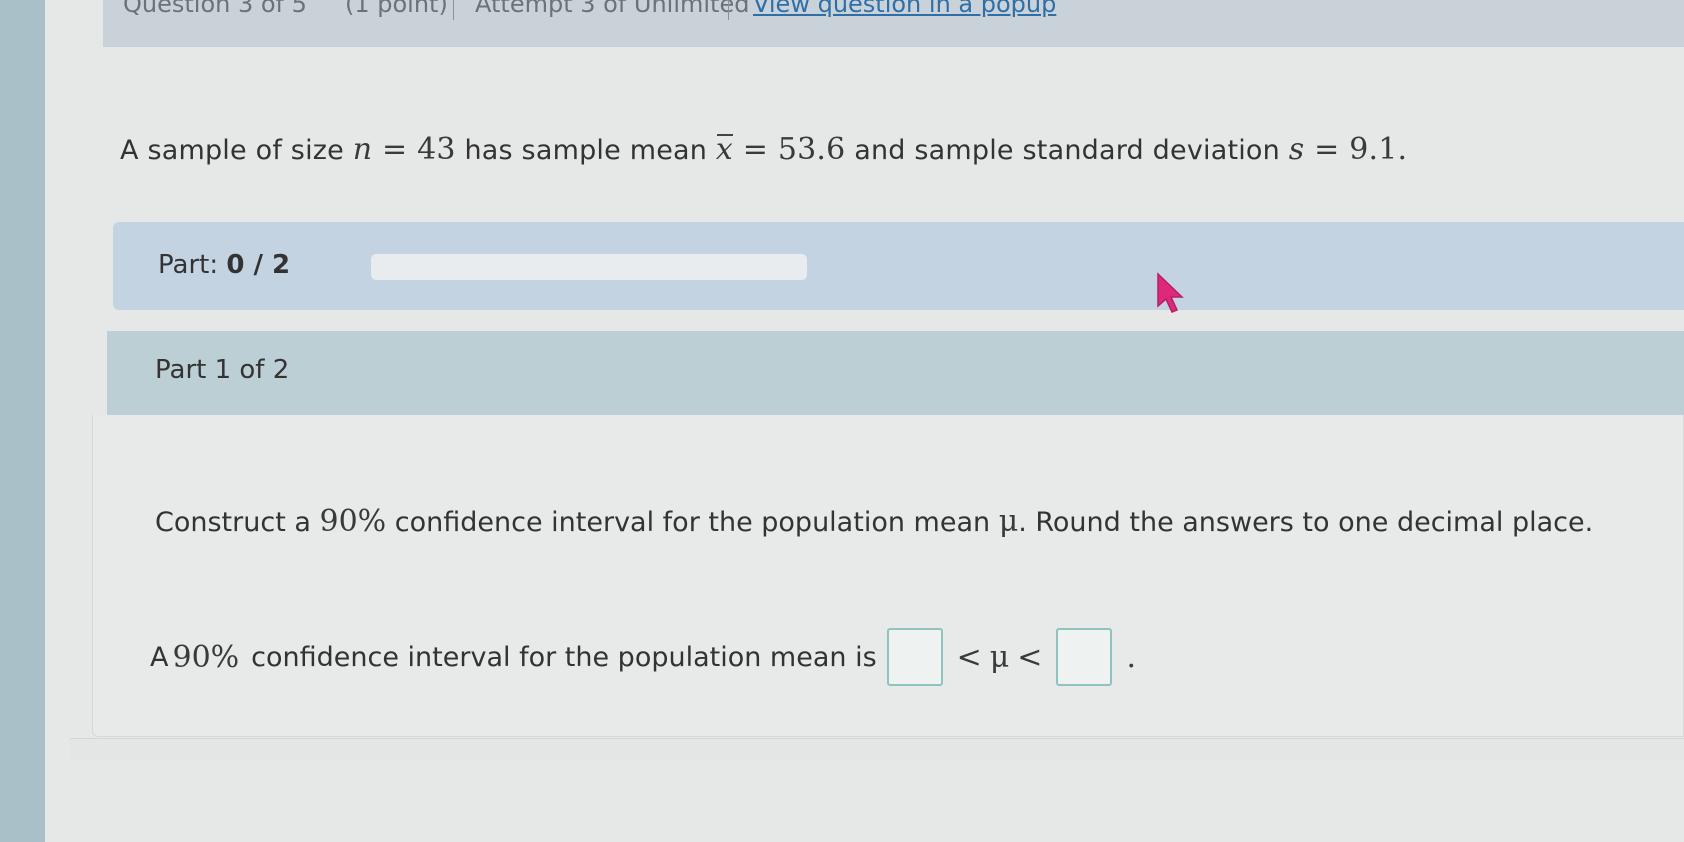  Describe the element at coordinates (192, 265) in the screenshot. I see `part-progress-prefix: Part:` at that location.